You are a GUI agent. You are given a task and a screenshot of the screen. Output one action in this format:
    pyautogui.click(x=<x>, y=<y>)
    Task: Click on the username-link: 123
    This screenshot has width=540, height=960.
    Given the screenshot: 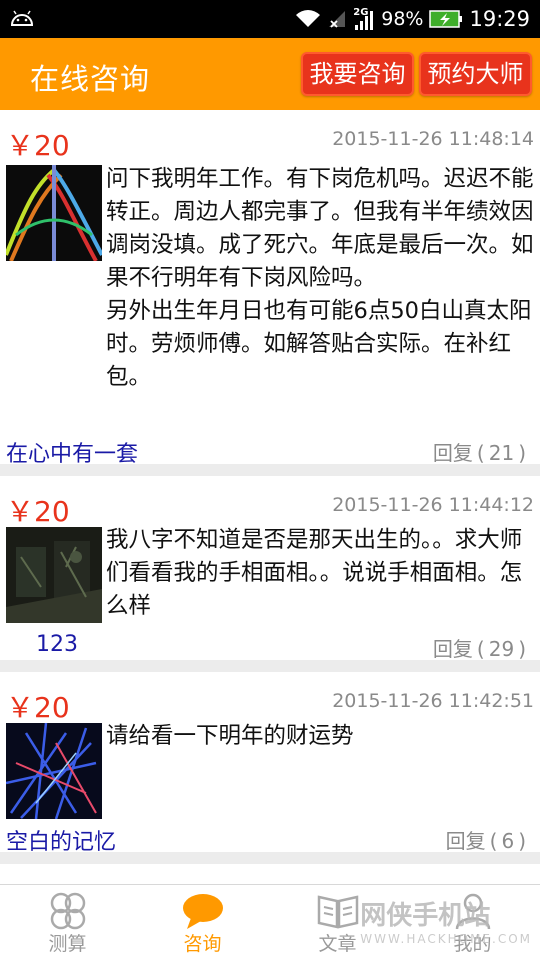 What is the action you would take?
    pyautogui.click(x=57, y=644)
    